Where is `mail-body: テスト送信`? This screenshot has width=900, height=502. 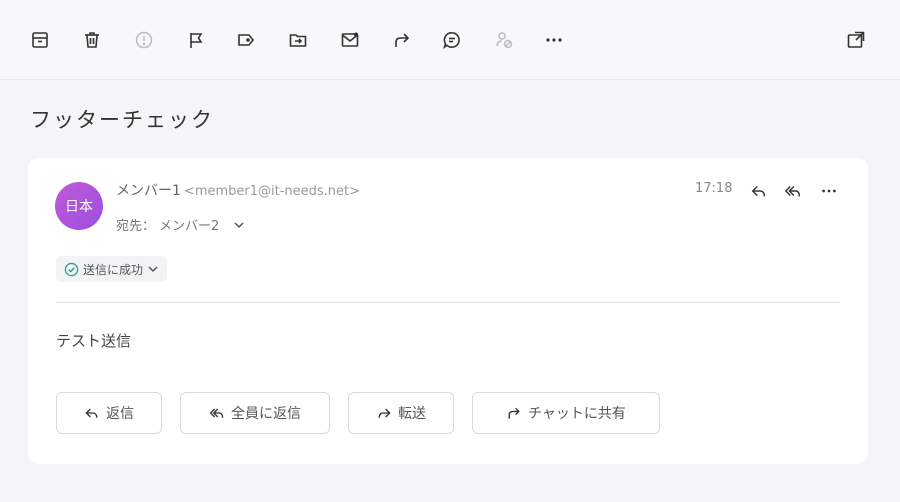
mail-body: テスト送信 is located at coordinates (94, 341).